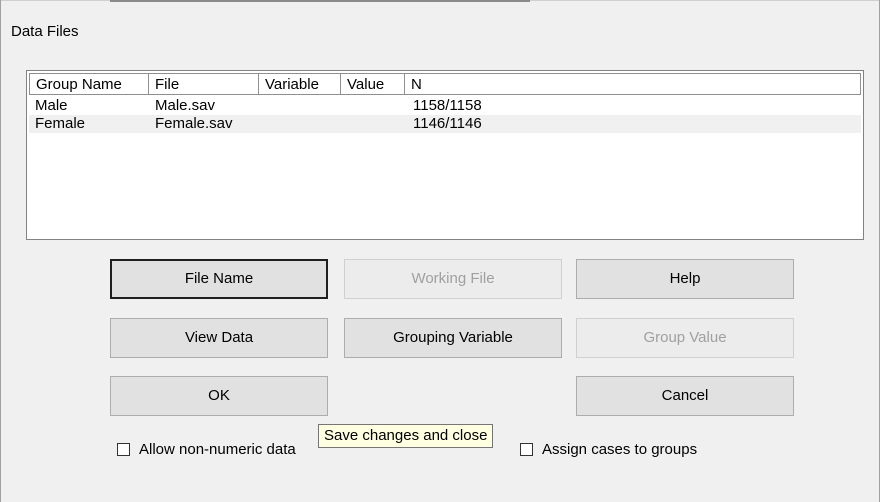 The height and width of the screenshot is (502, 880). Describe the element at coordinates (204, 84) in the screenshot. I see `column-header-file: File` at that location.